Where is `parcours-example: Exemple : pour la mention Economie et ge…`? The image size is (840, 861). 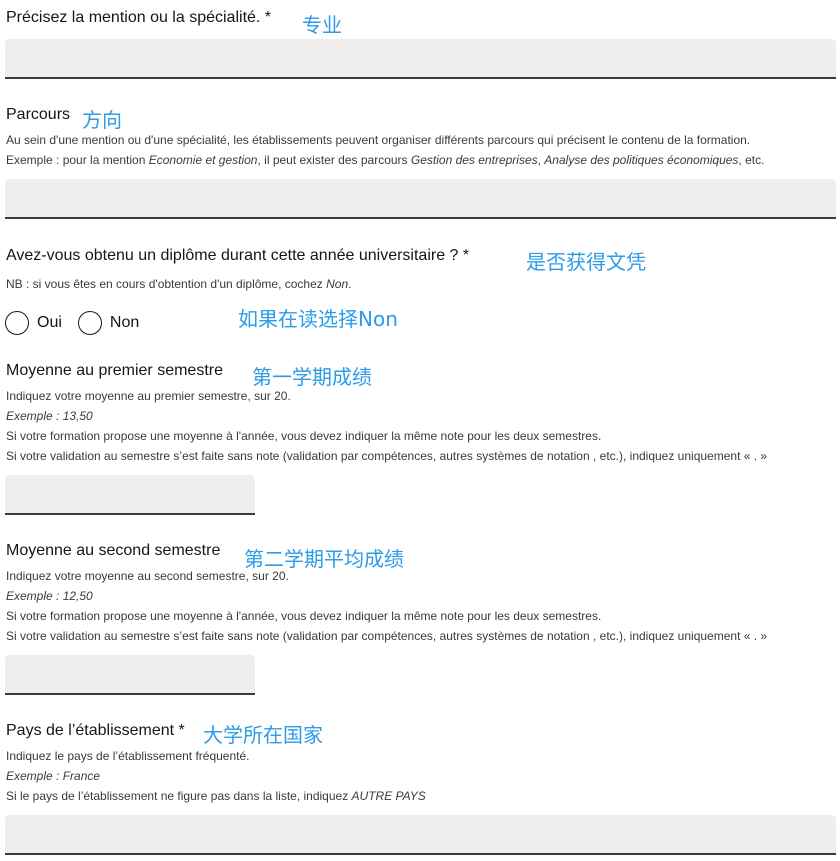
parcours-example: Exemple : pour la mention Economie et ge… is located at coordinates (385, 160).